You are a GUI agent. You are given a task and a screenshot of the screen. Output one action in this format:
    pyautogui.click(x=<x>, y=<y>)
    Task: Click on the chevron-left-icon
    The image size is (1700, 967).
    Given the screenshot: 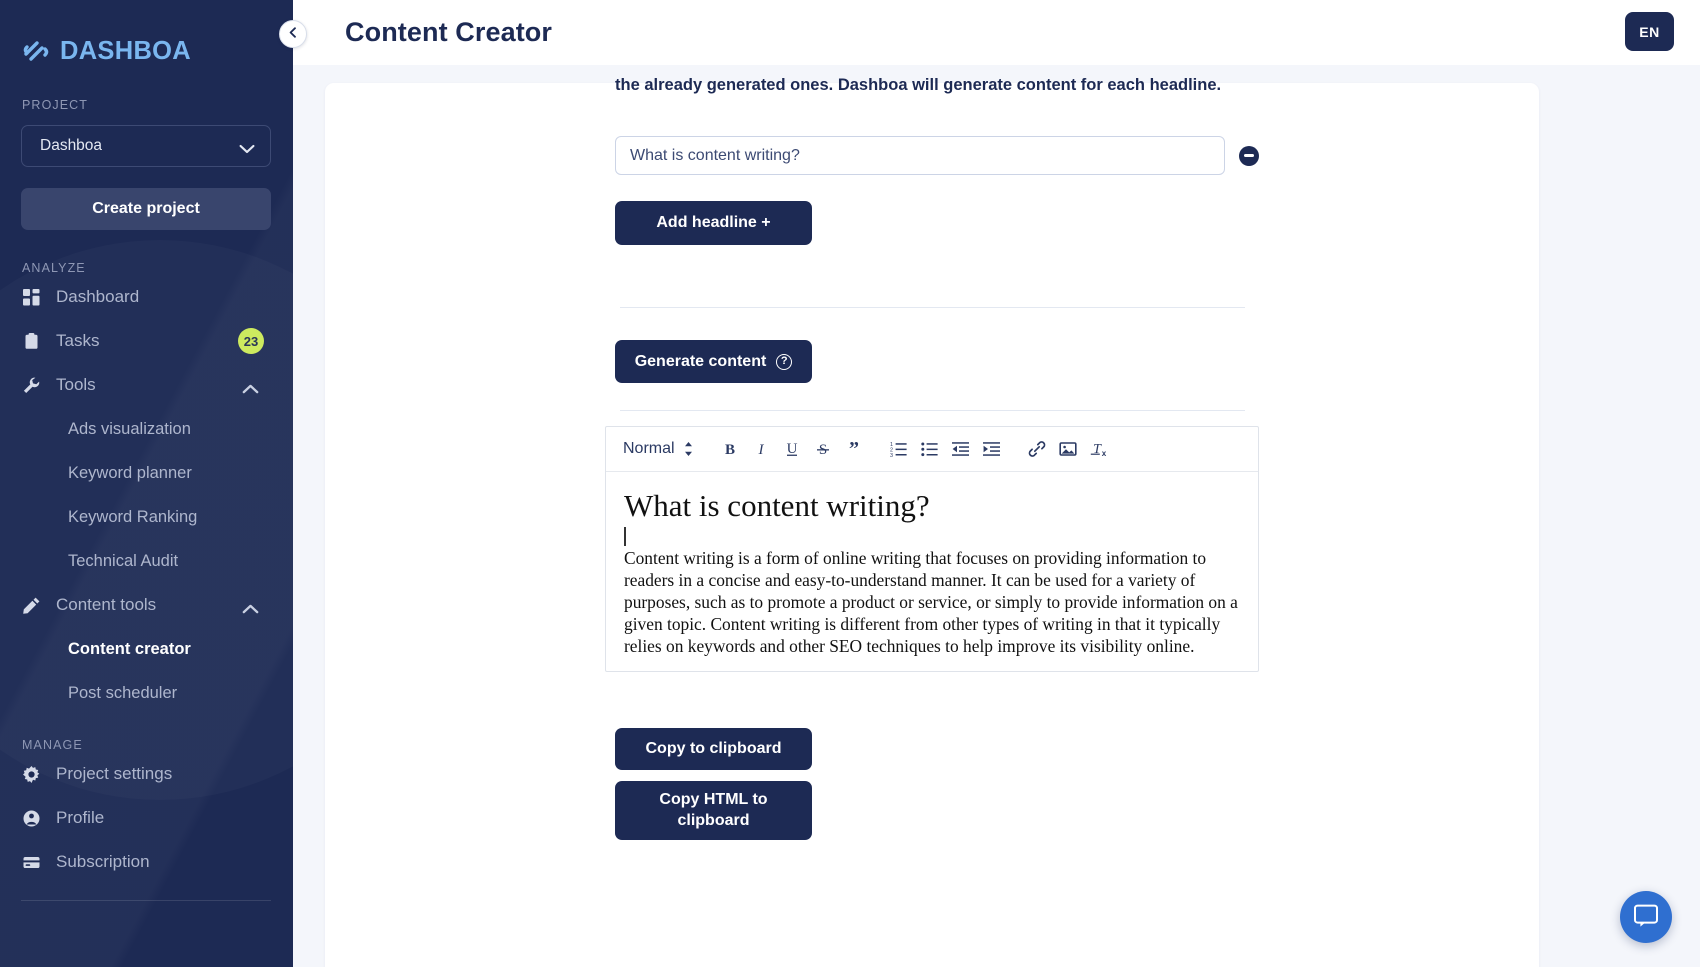 What is the action you would take?
    pyautogui.click(x=293, y=34)
    